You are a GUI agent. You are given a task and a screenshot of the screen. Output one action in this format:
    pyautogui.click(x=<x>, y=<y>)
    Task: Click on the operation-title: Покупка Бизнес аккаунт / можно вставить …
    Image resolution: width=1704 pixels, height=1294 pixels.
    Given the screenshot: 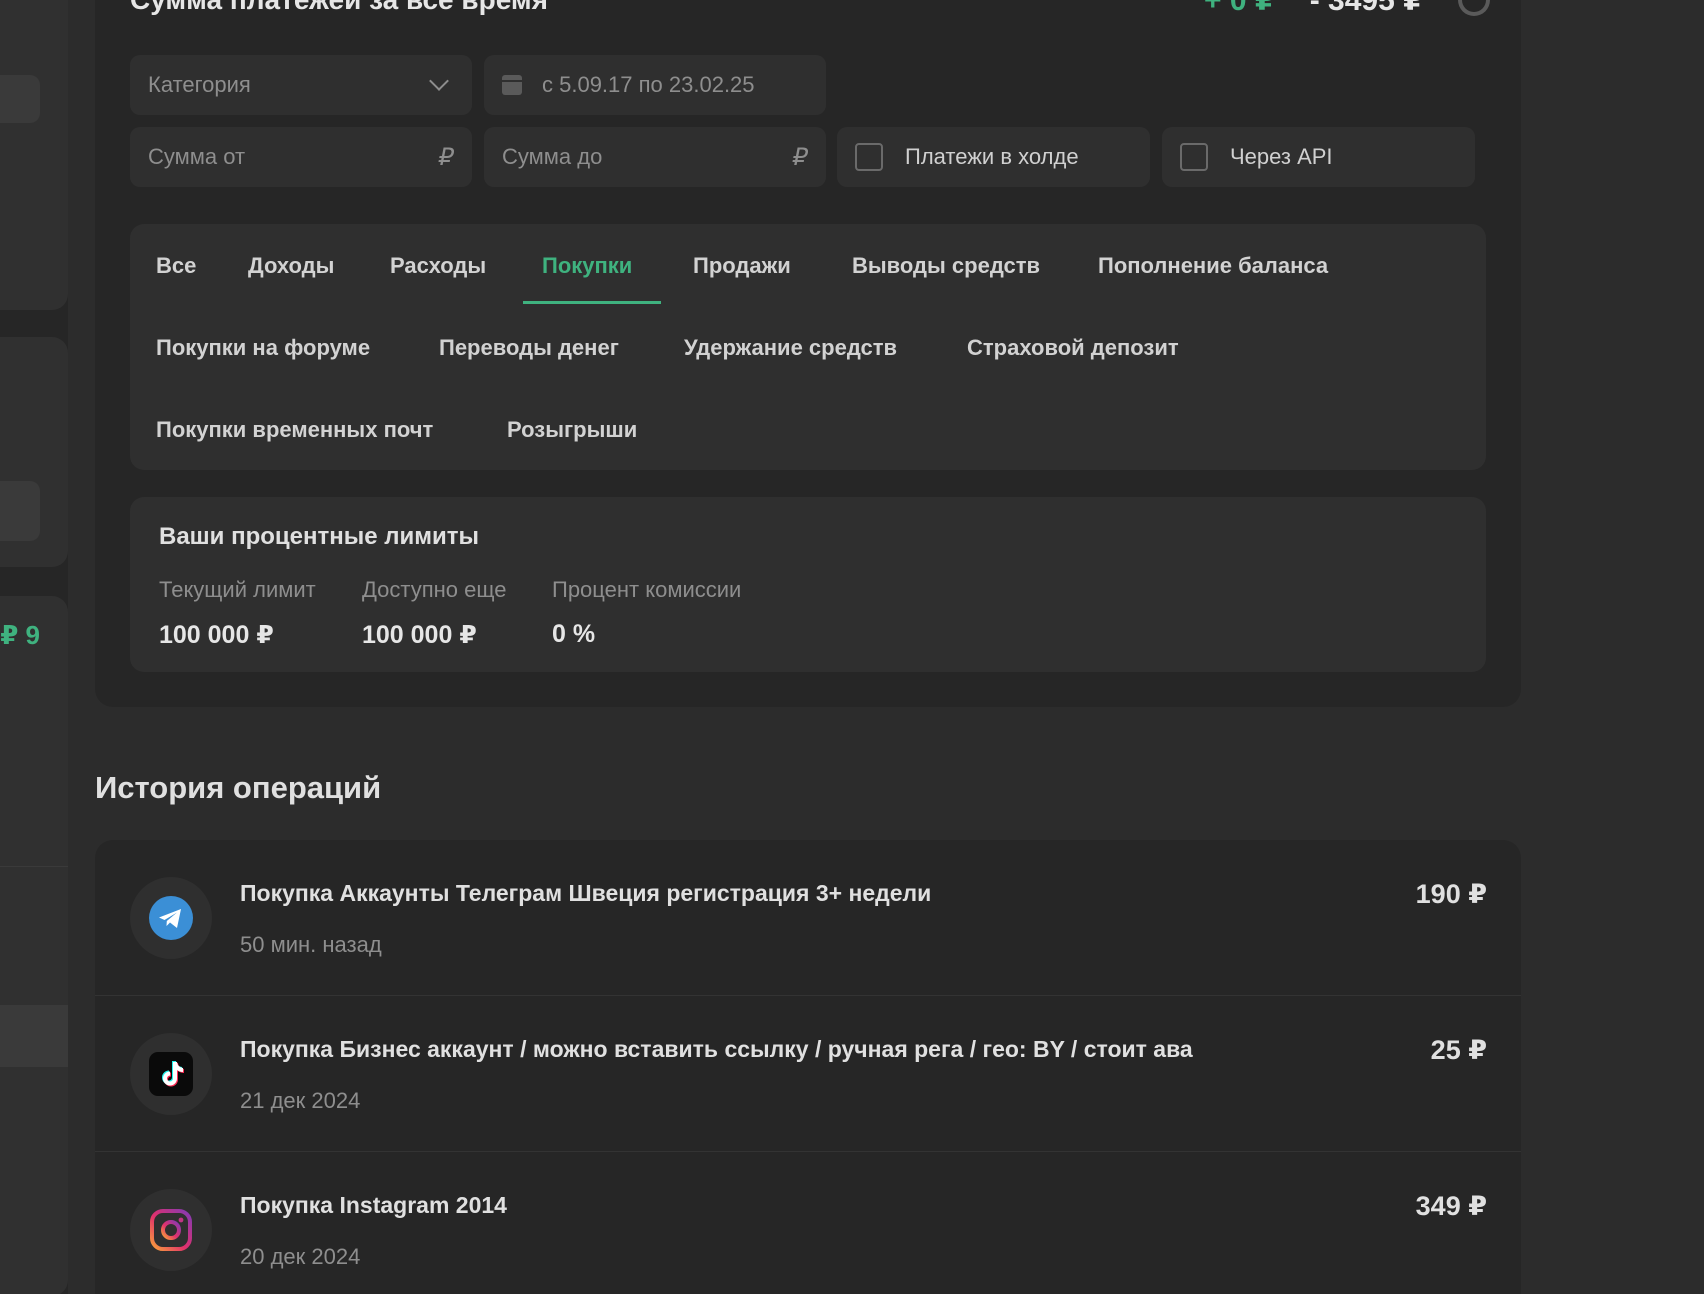 What is the action you would take?
    pyautogui.click(x=716, y=1049)
    